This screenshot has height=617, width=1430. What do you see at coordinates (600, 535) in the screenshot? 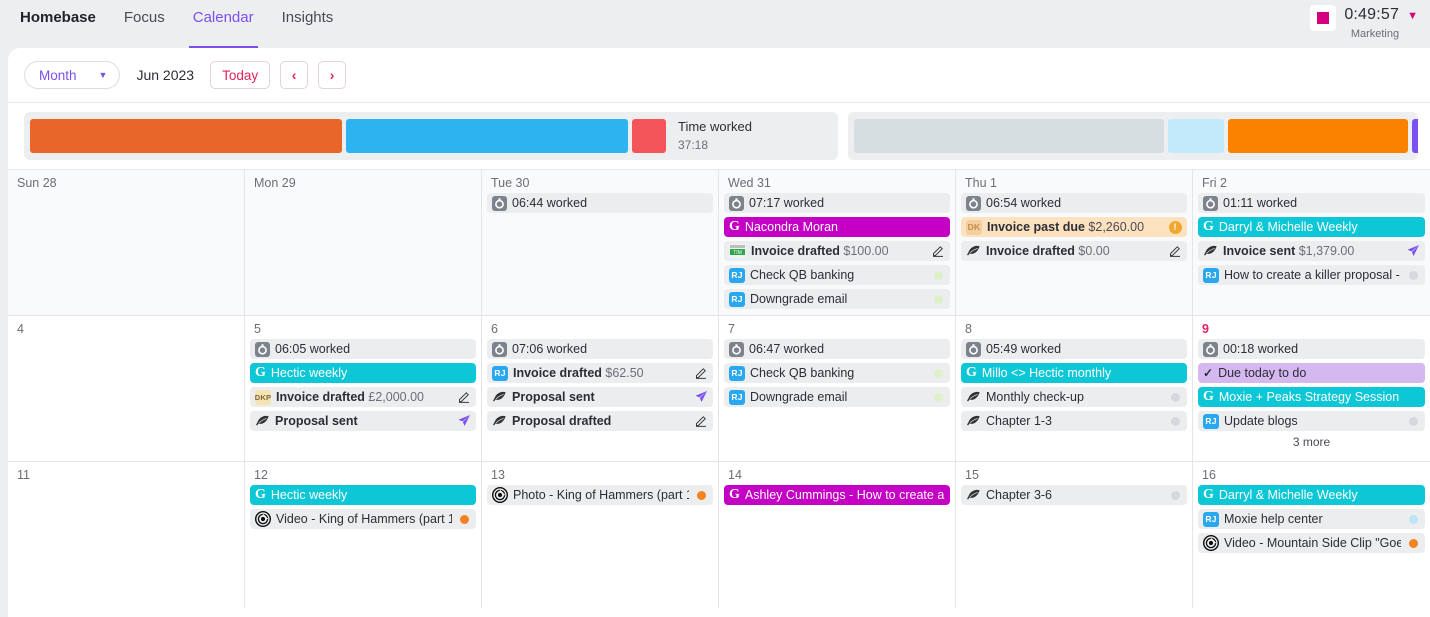
I see `calendar-day-cell: 13 Photo - King of Hammers (part 1)` at bounding box center [600, 535].